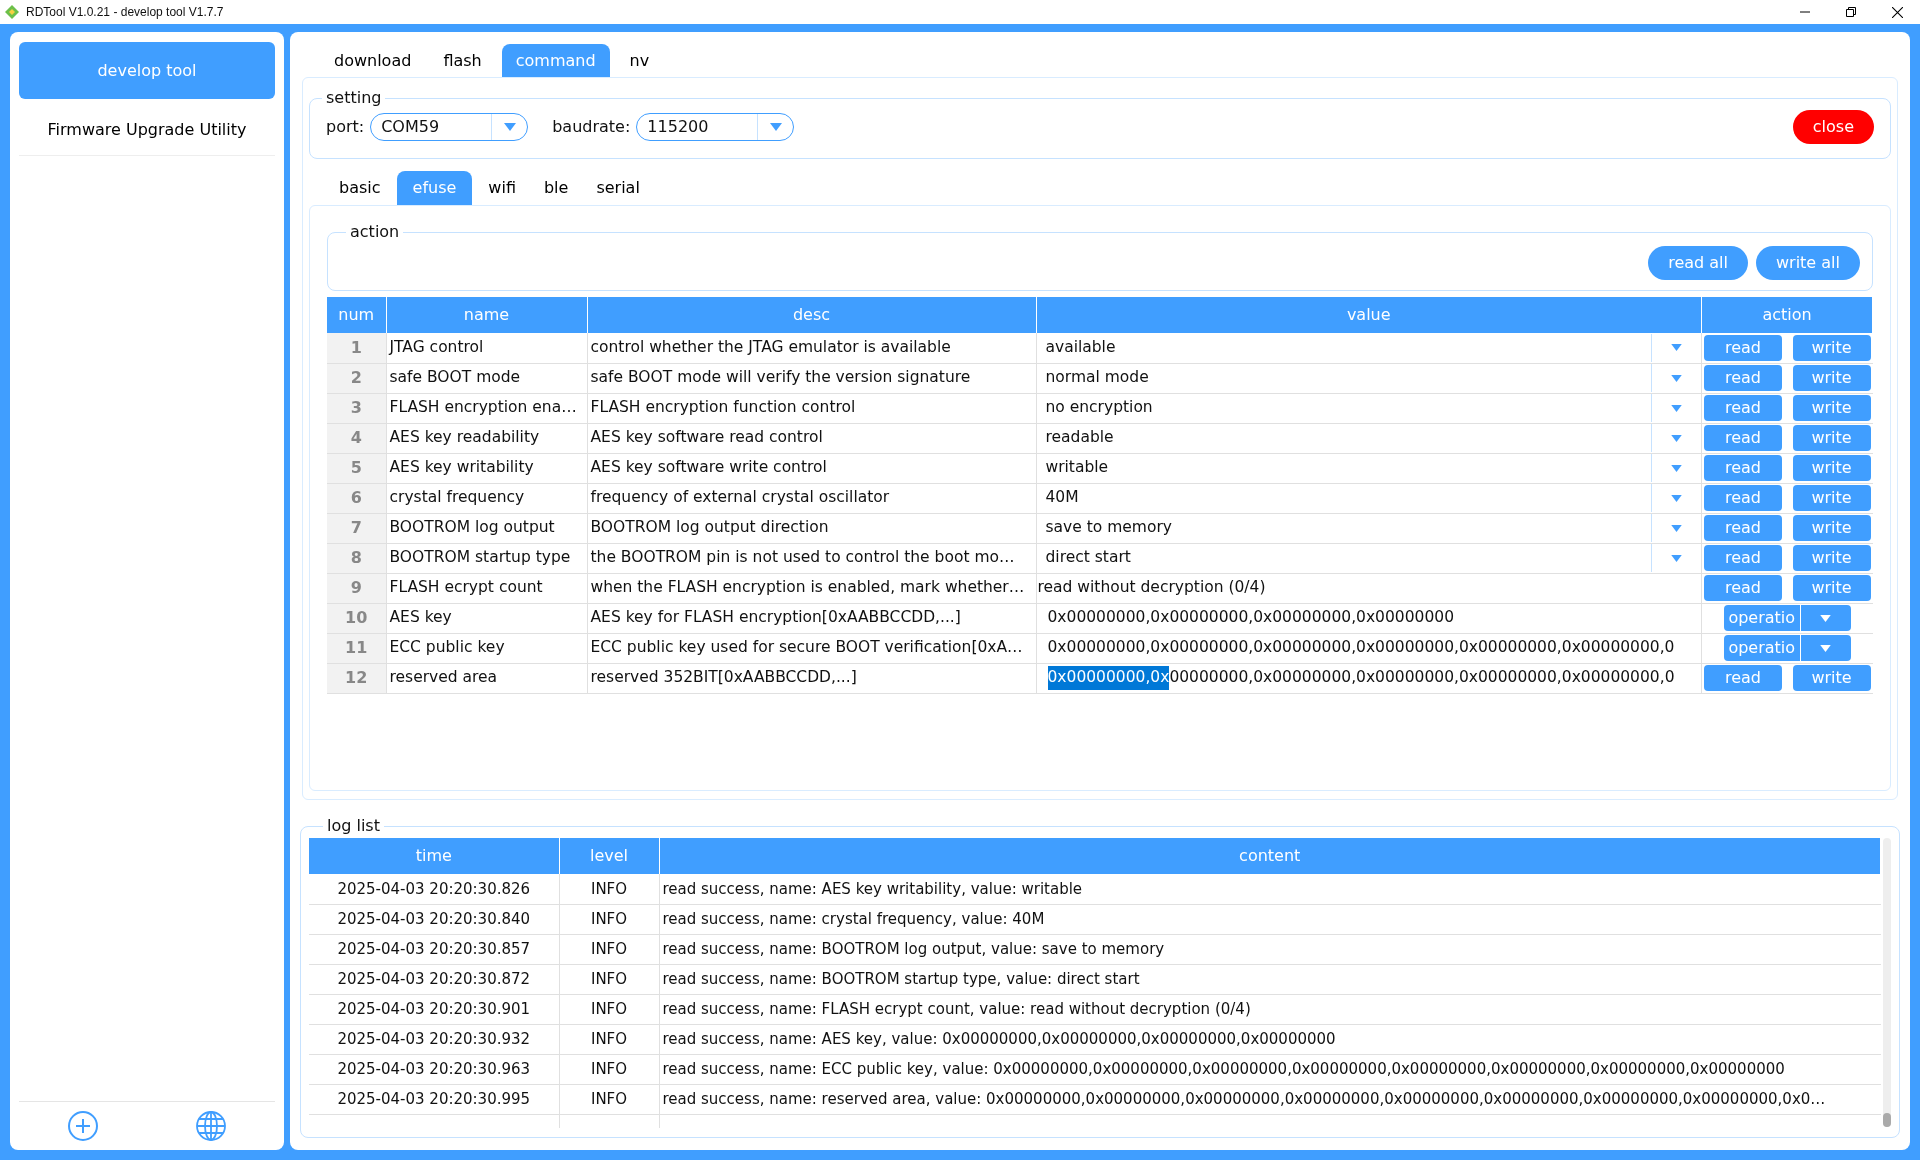  What do you see at coordinates (609, 856) in the screenshot?
I see `column-header: level` at bounding box center [609, 856].